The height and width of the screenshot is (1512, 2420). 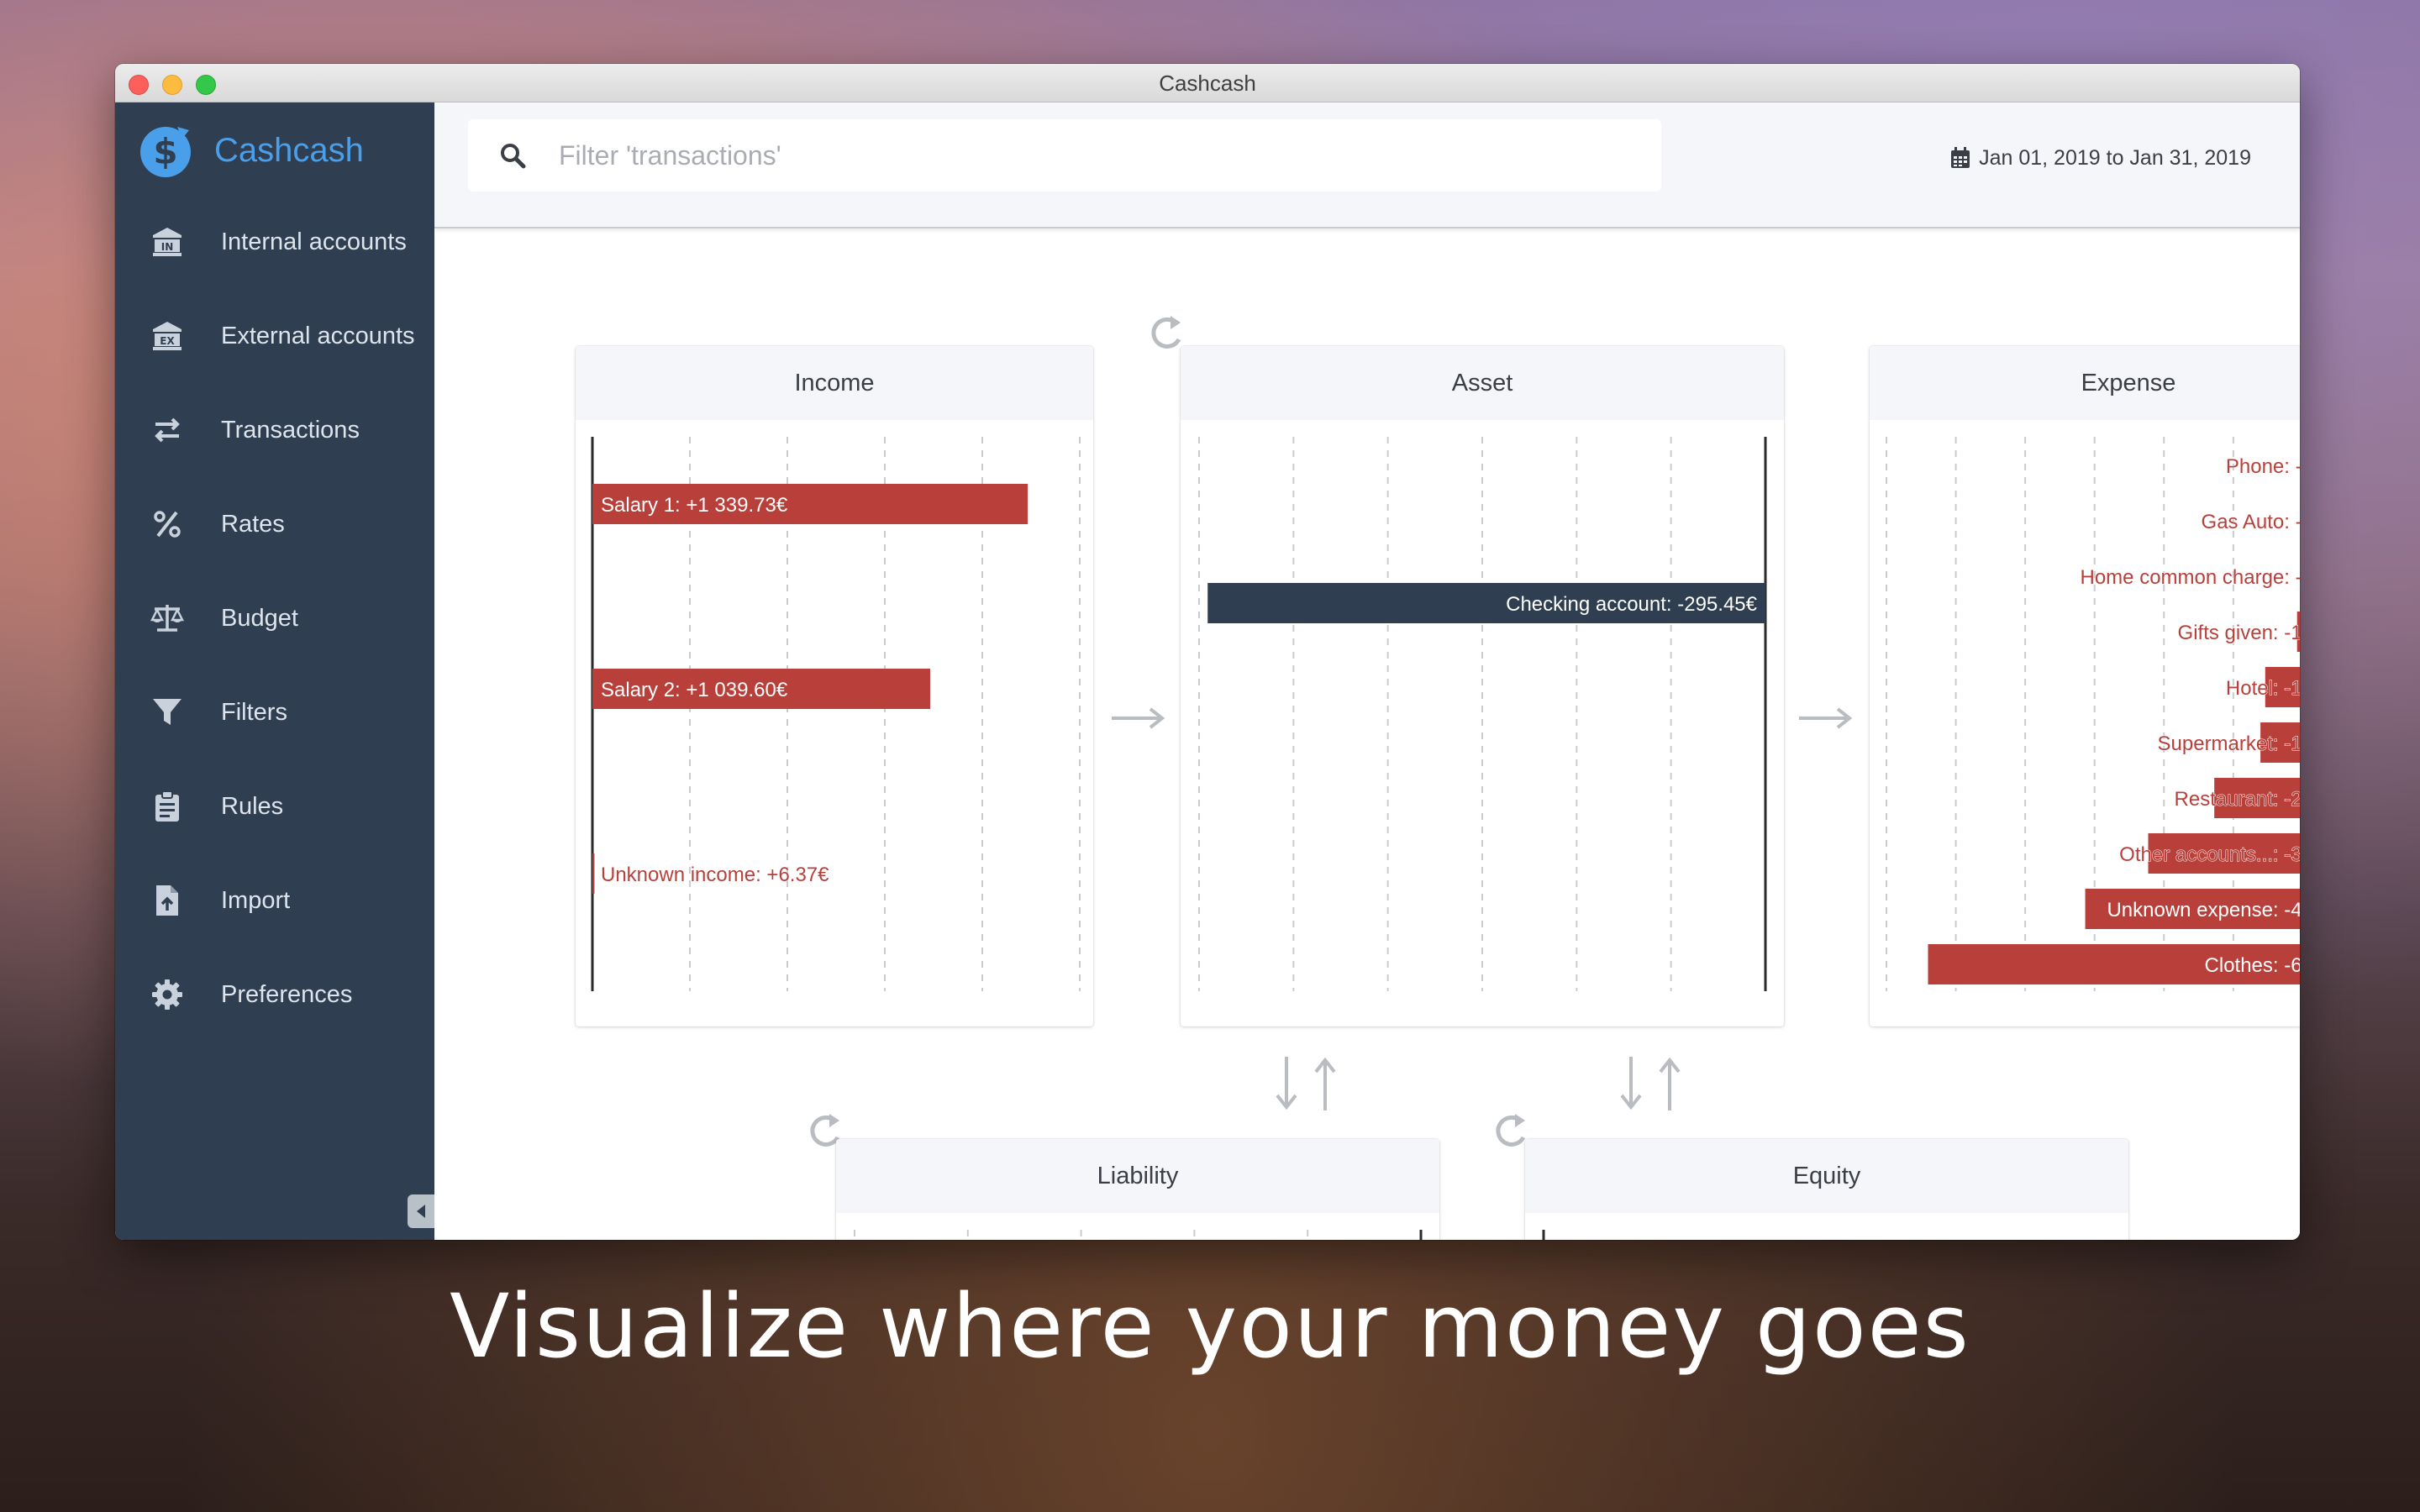 I want to click on sidebar-item-rates: Rates, so click(x=274, y=524).